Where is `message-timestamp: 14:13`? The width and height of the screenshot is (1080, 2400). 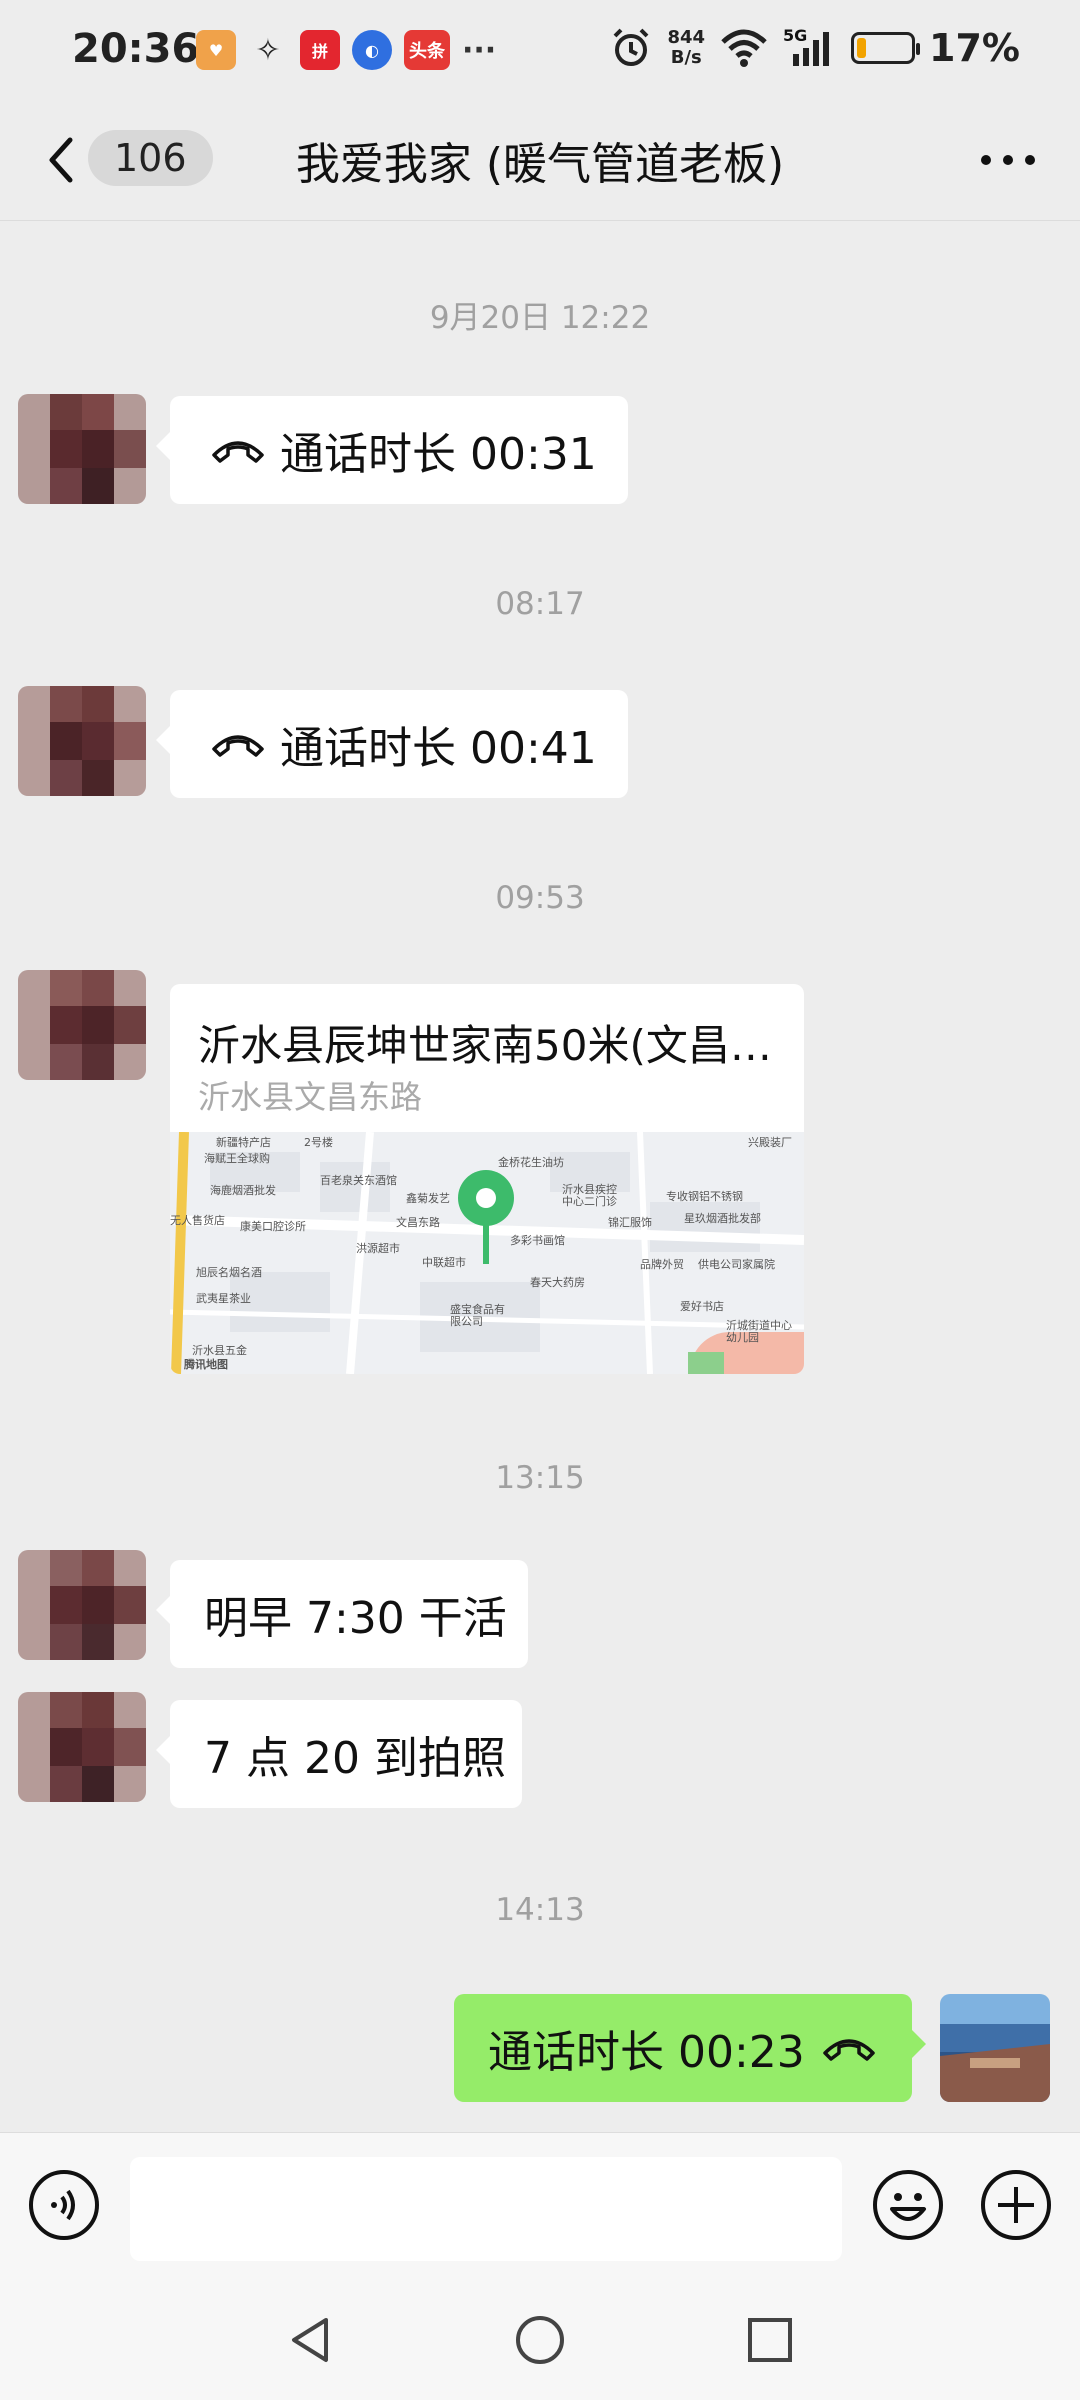
message-timestamp: 14:13 is located at coordinates (540, 1910).